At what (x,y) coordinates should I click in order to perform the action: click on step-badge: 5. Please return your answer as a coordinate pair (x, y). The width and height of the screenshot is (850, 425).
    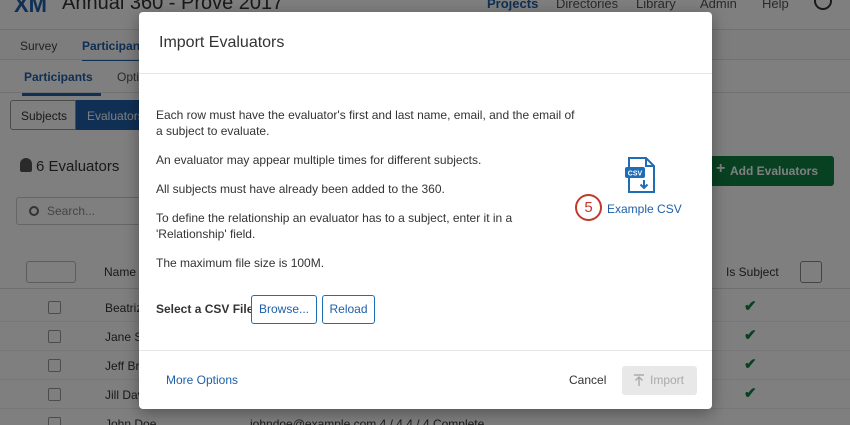
    Looking at the image, I should click on (588, 207).